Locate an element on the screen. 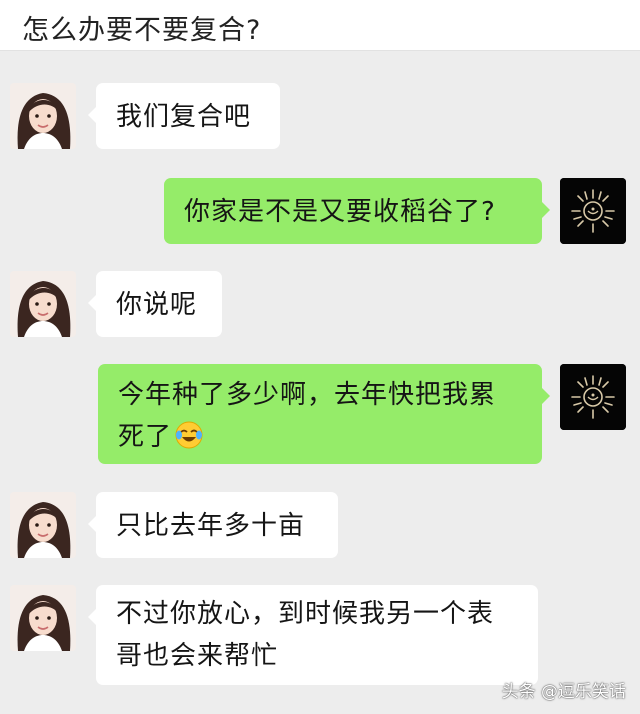 The height and width of the screenshot is (714, 640). incoming-message-bubble: 你说呢 is located at coordinates (155, 304).